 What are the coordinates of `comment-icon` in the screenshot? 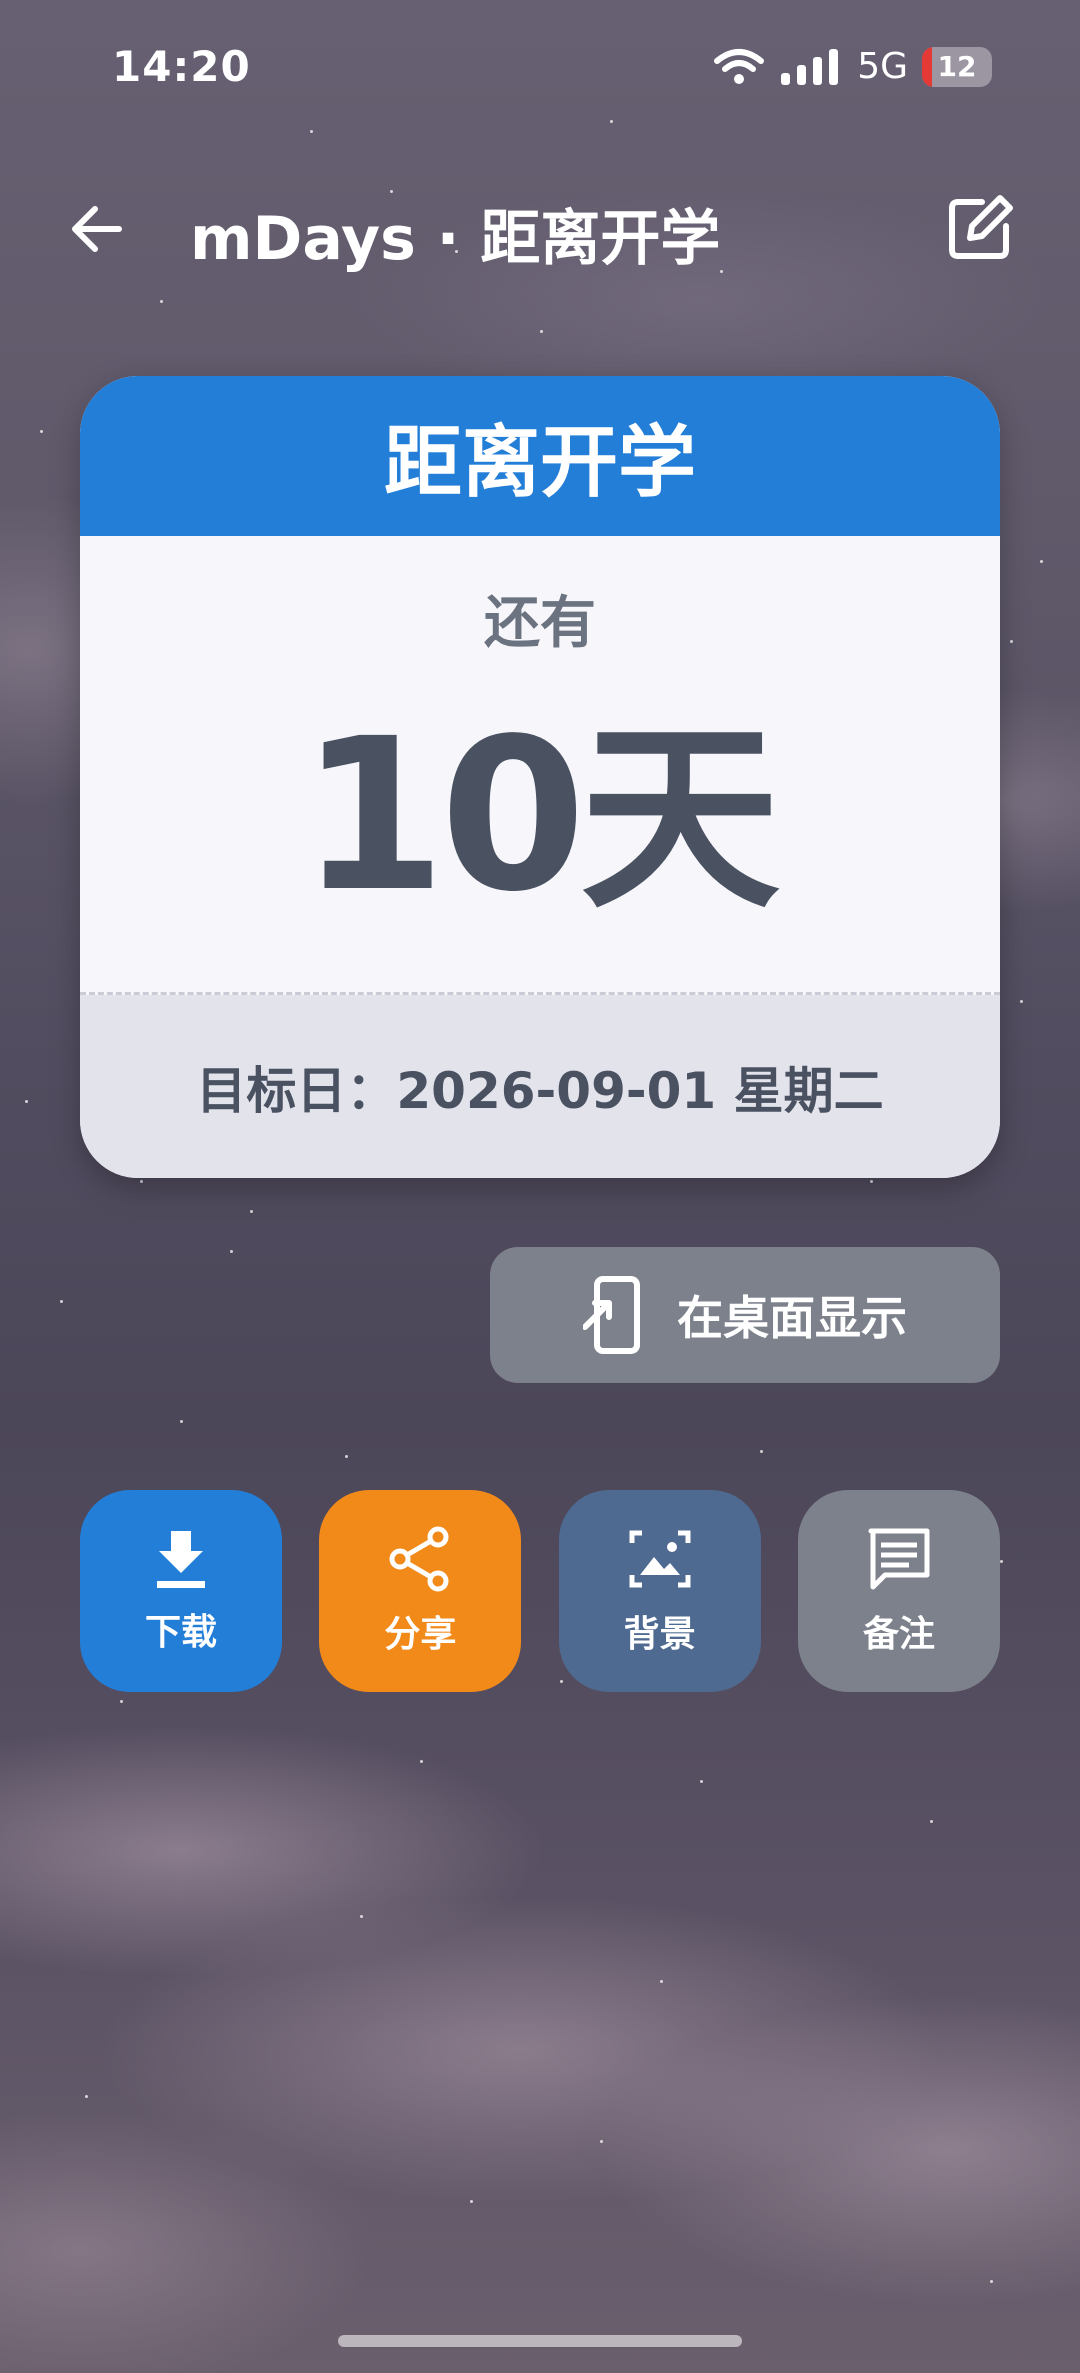 It's located at (899, 1559).